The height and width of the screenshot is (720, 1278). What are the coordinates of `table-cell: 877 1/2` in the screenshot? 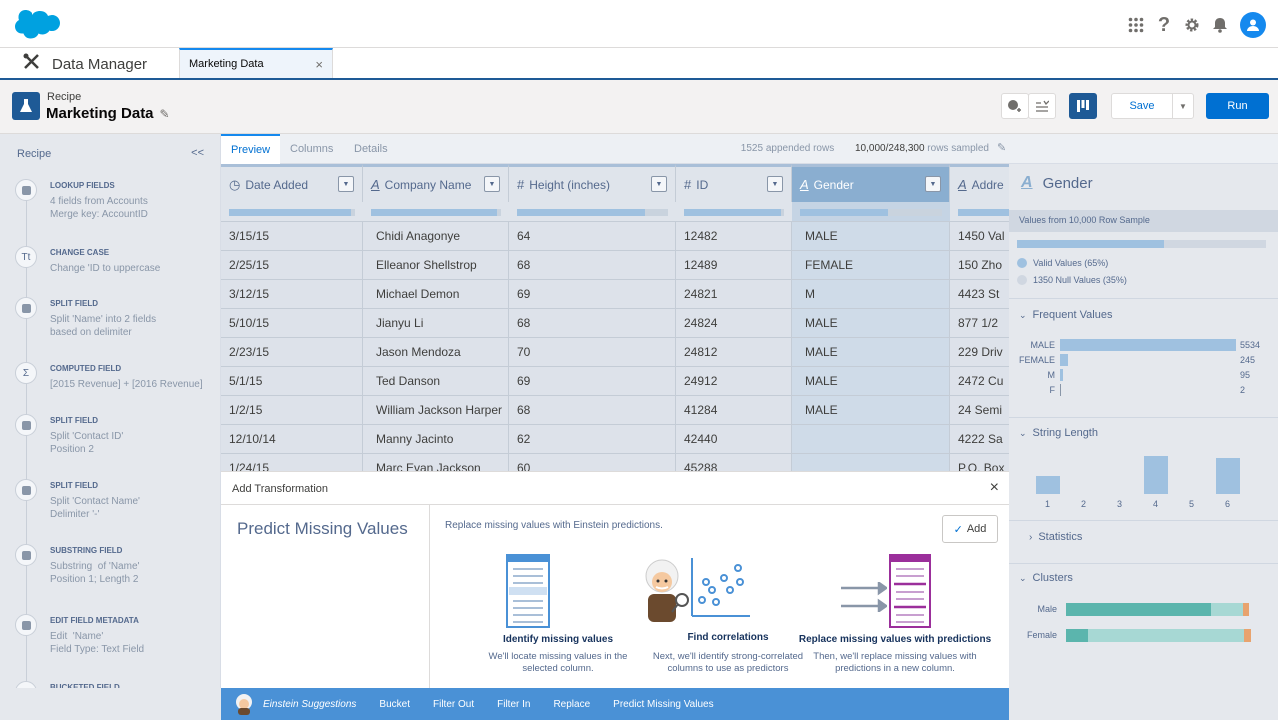 It's located at (979, 323).